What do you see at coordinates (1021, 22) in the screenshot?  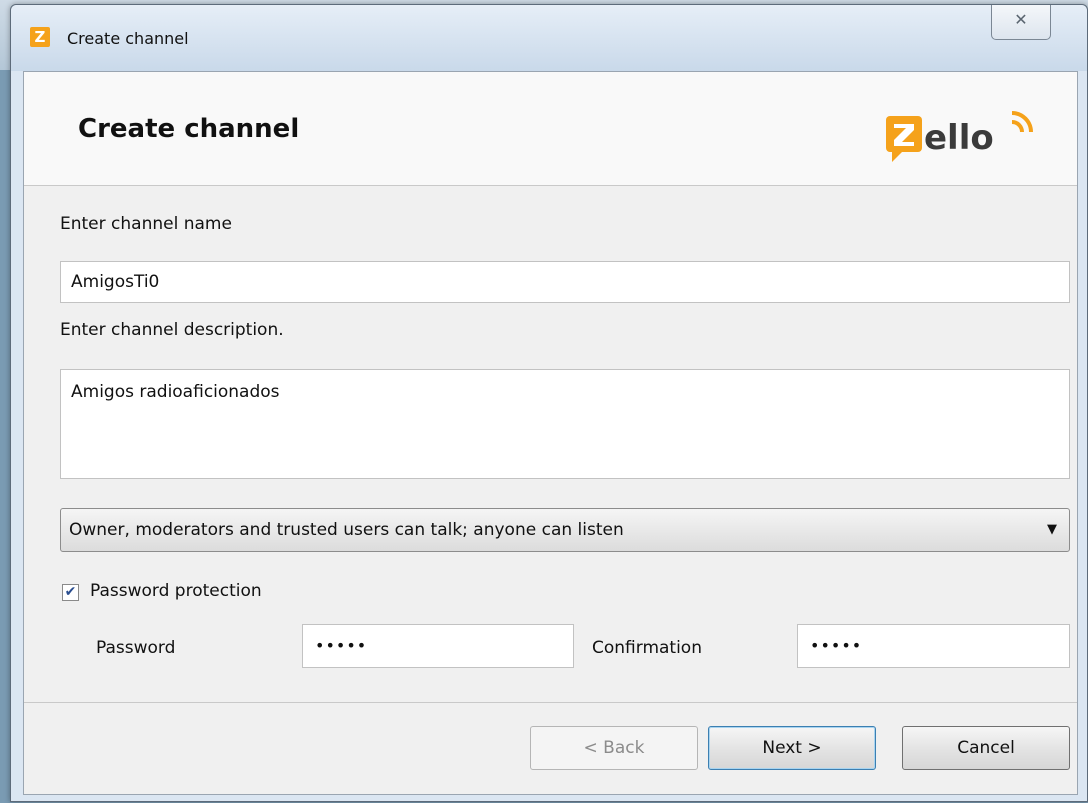 I see `close-button: ✕` at bounding box center [1021, 22].